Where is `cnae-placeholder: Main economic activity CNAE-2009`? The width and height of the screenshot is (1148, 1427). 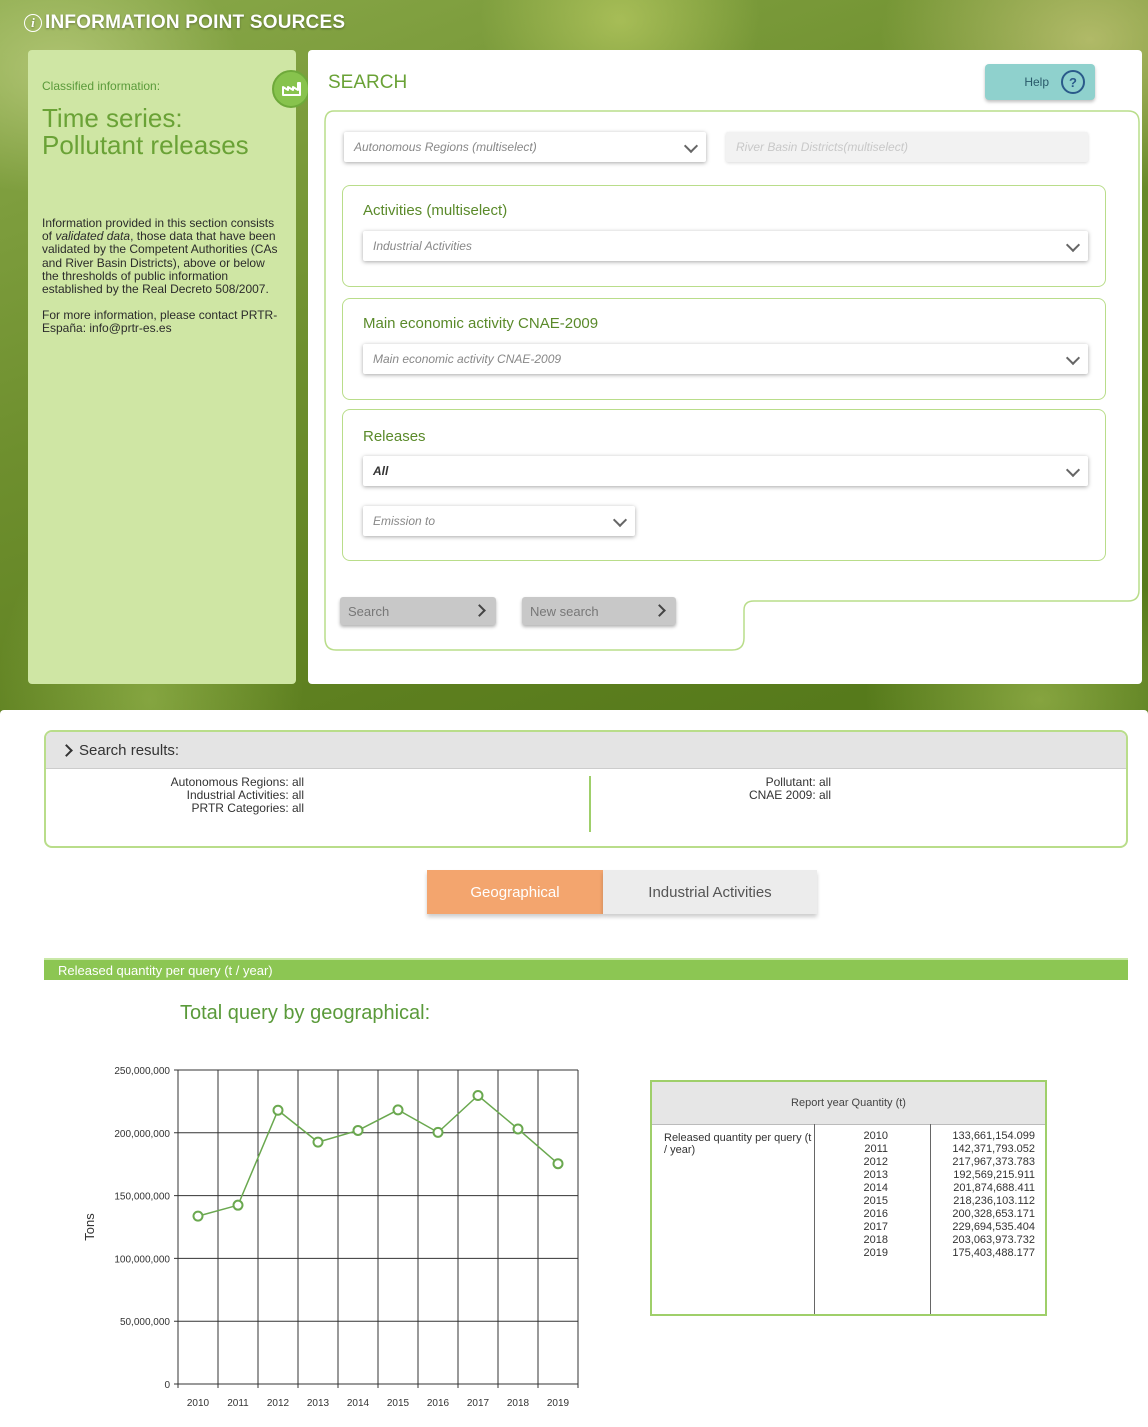
cnae-placeholder: Main economic activity CNAE-2009 is located at coordinates (467, 359).